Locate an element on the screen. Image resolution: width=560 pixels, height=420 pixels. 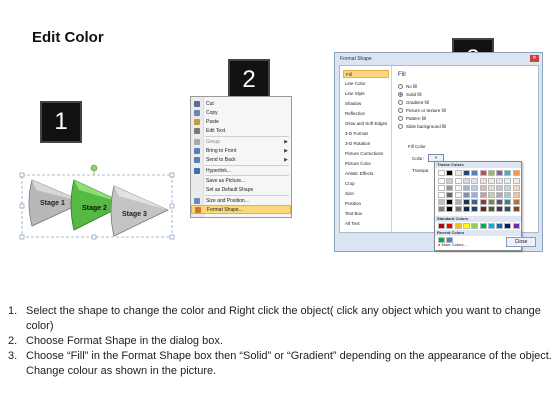
category-crop: Crop is located at coordinates (366, 184).